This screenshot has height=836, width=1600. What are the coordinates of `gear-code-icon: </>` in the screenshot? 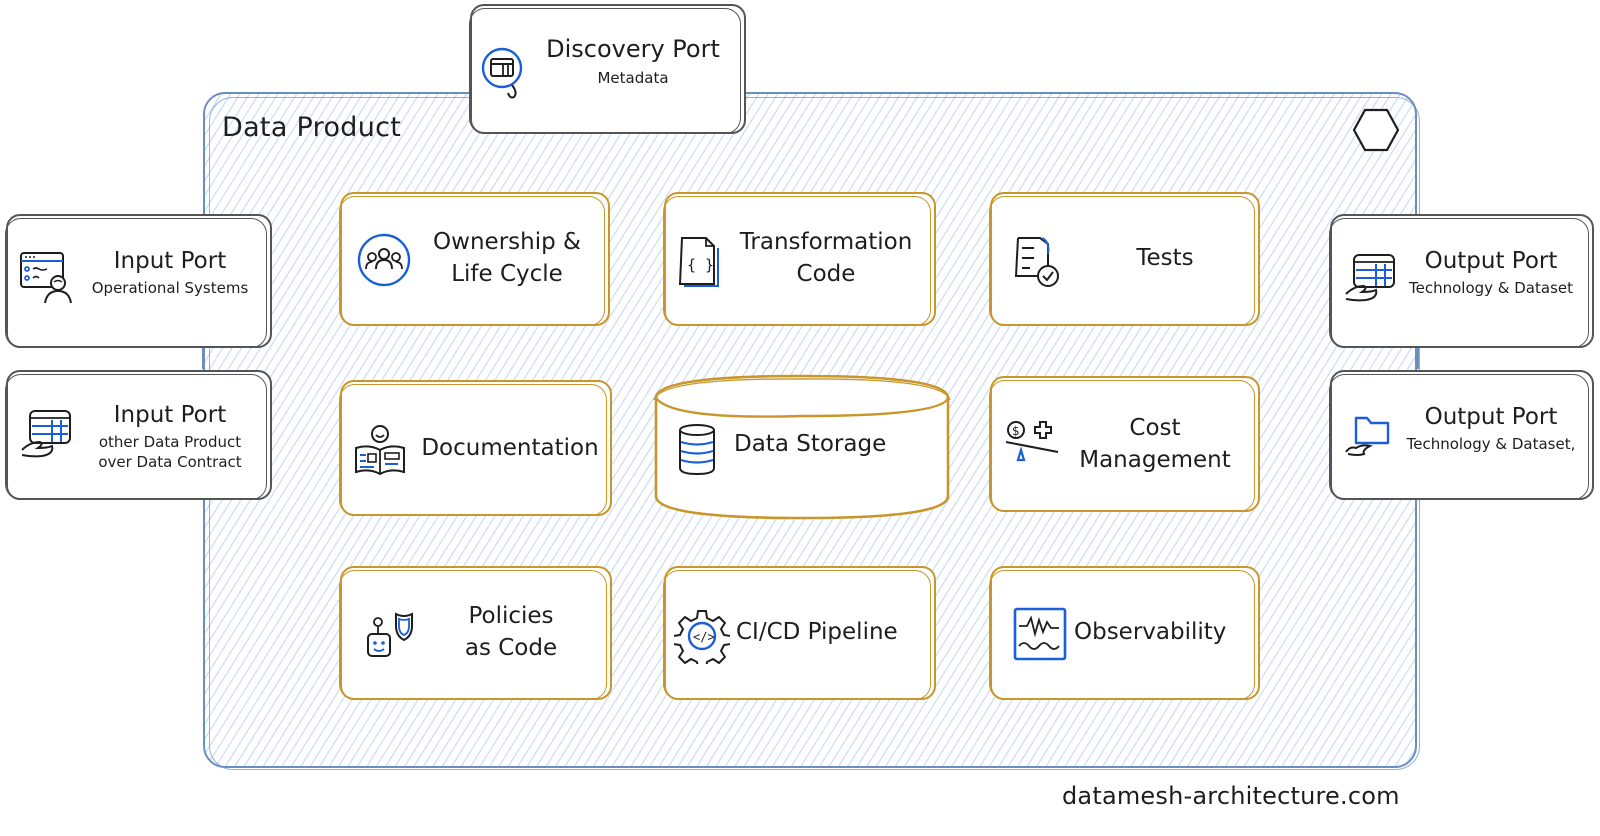 It's located at (702, 637).